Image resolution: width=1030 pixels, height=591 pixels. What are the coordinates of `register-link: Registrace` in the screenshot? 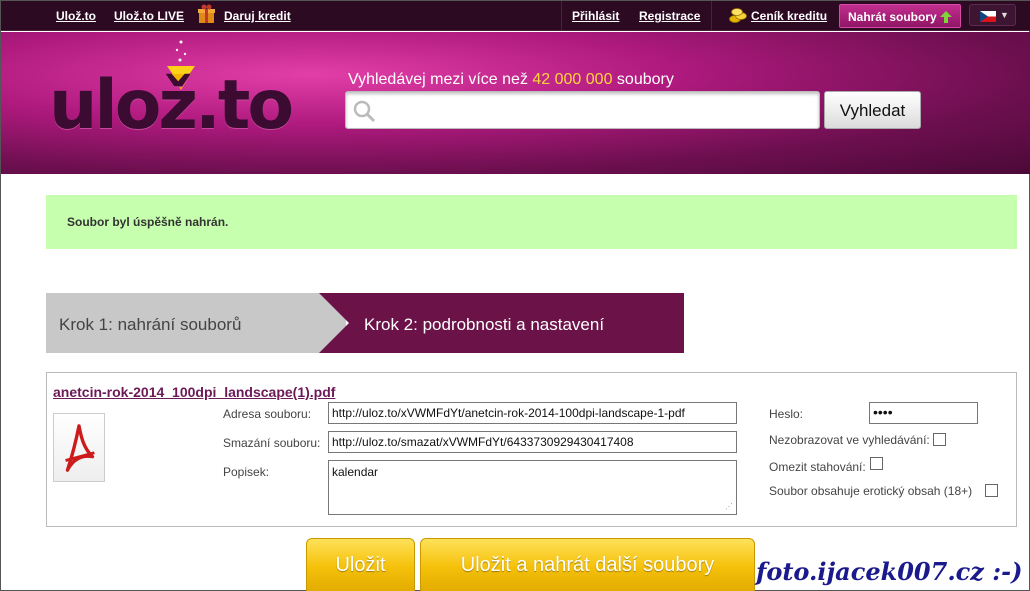 It's located at (669, 16).